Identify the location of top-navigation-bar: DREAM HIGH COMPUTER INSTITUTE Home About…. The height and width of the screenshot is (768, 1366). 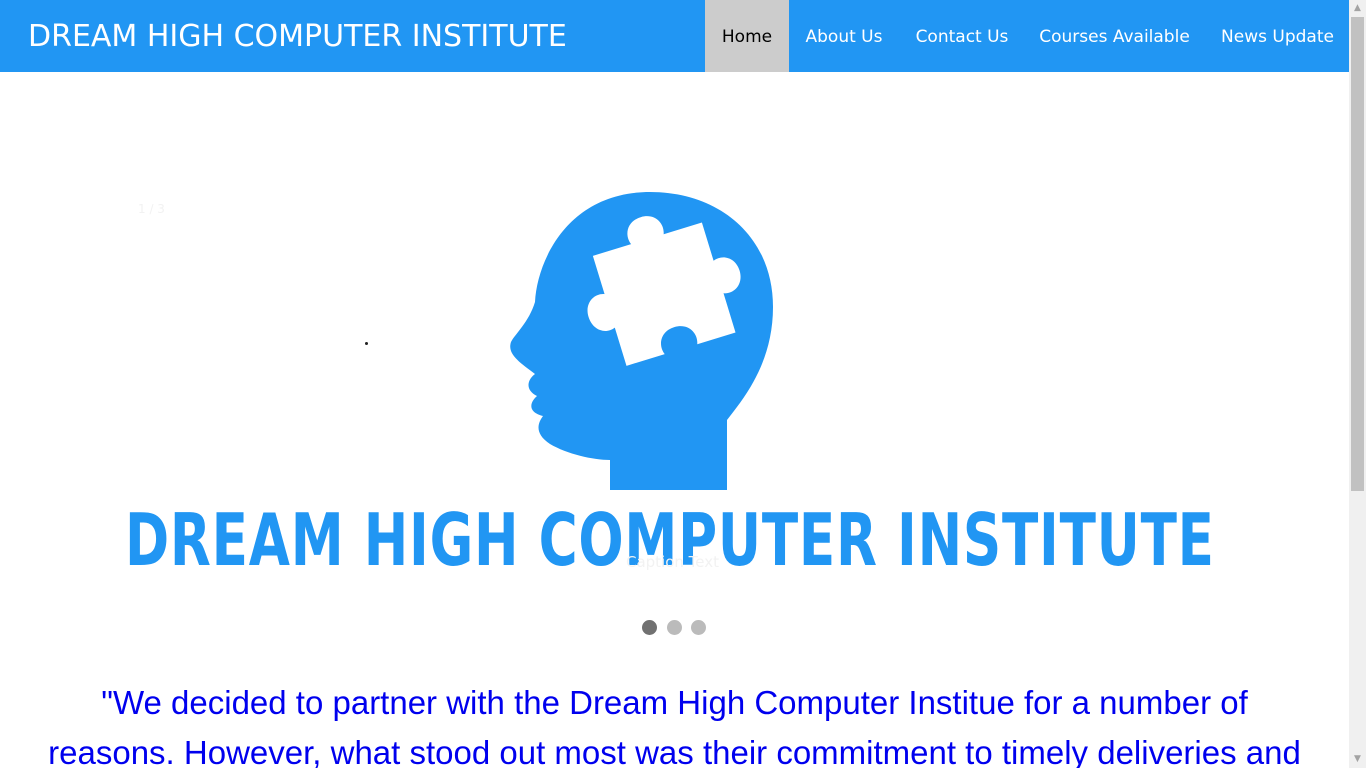
(674, 36).